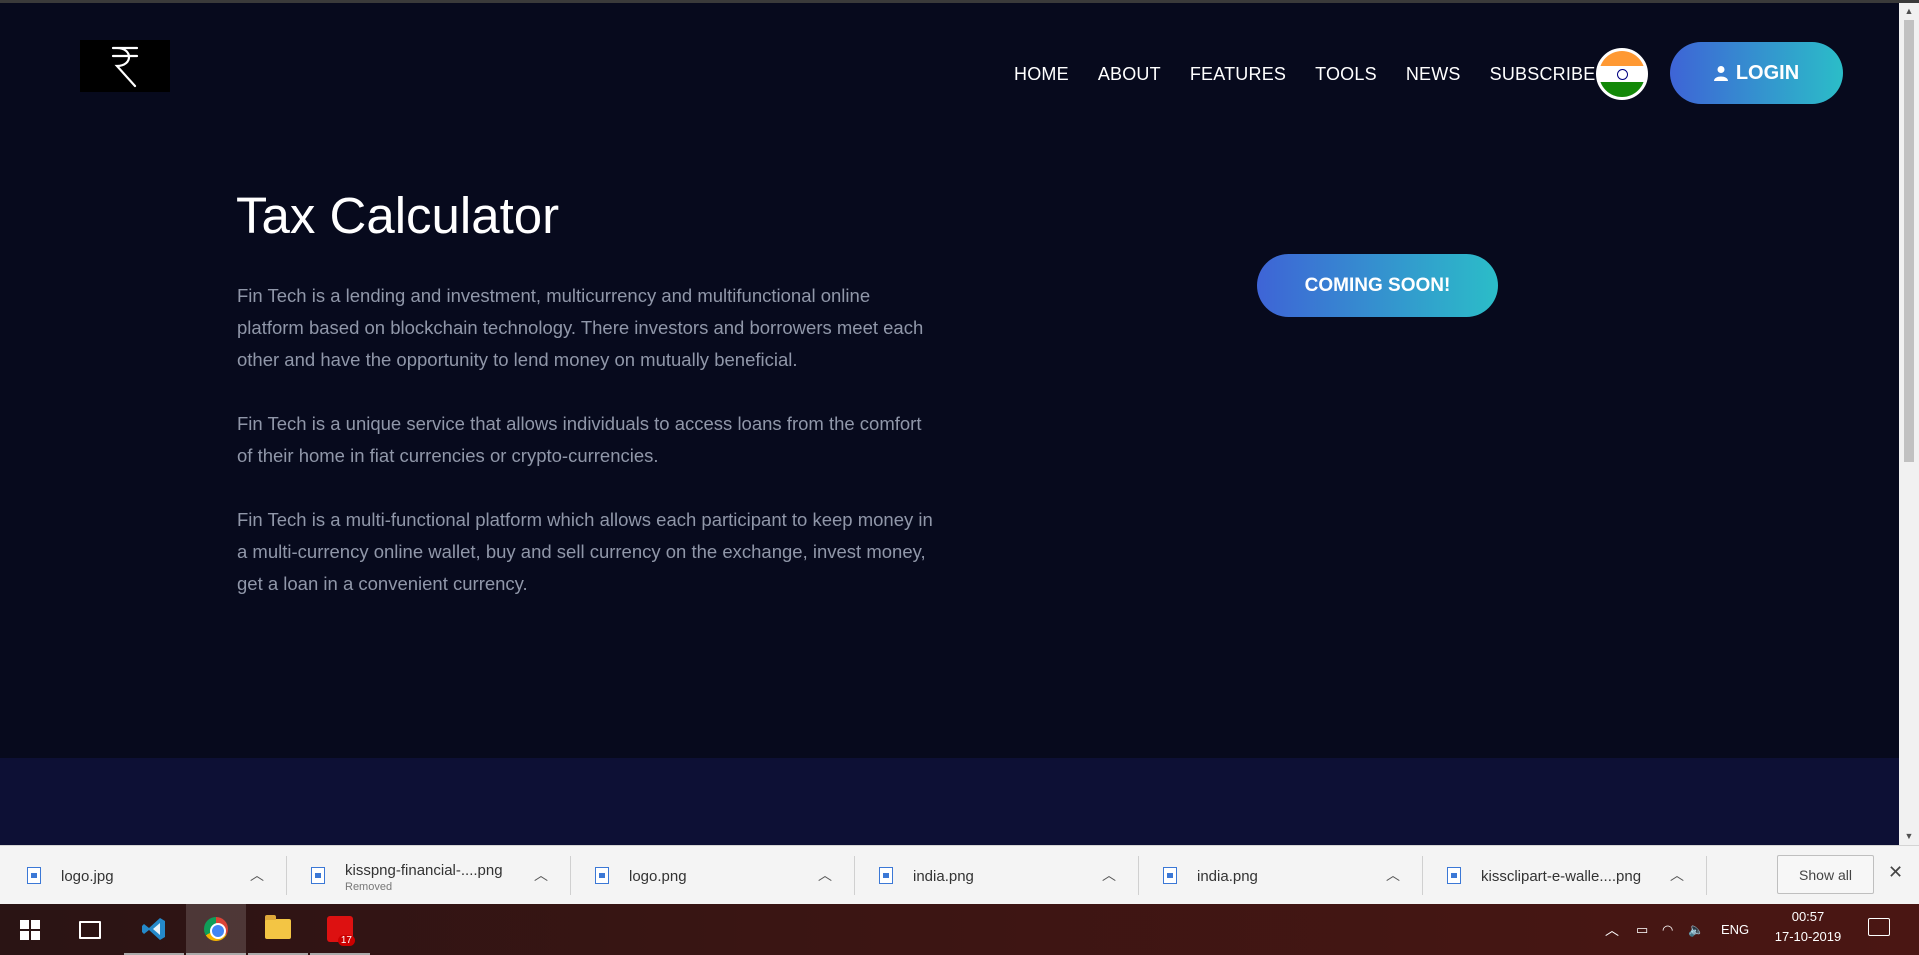 This screenshot has width=1919, height=955. Describe the element at coordinates (1346, 74) in the screenshot. I see `nav-tools: TOOLS` at that location.